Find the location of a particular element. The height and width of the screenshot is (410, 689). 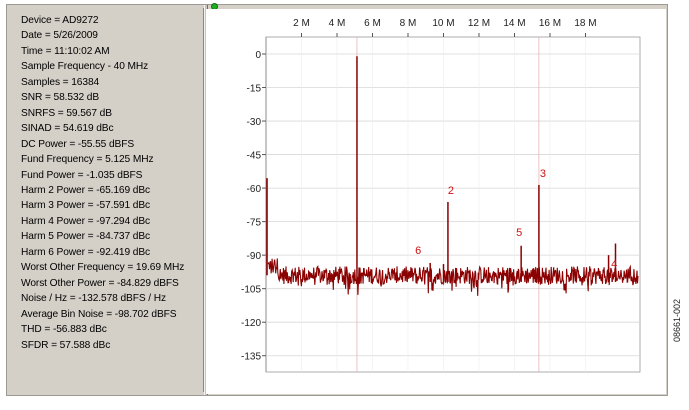

y-tick-label: -90 is located at coordinates (254, 256).